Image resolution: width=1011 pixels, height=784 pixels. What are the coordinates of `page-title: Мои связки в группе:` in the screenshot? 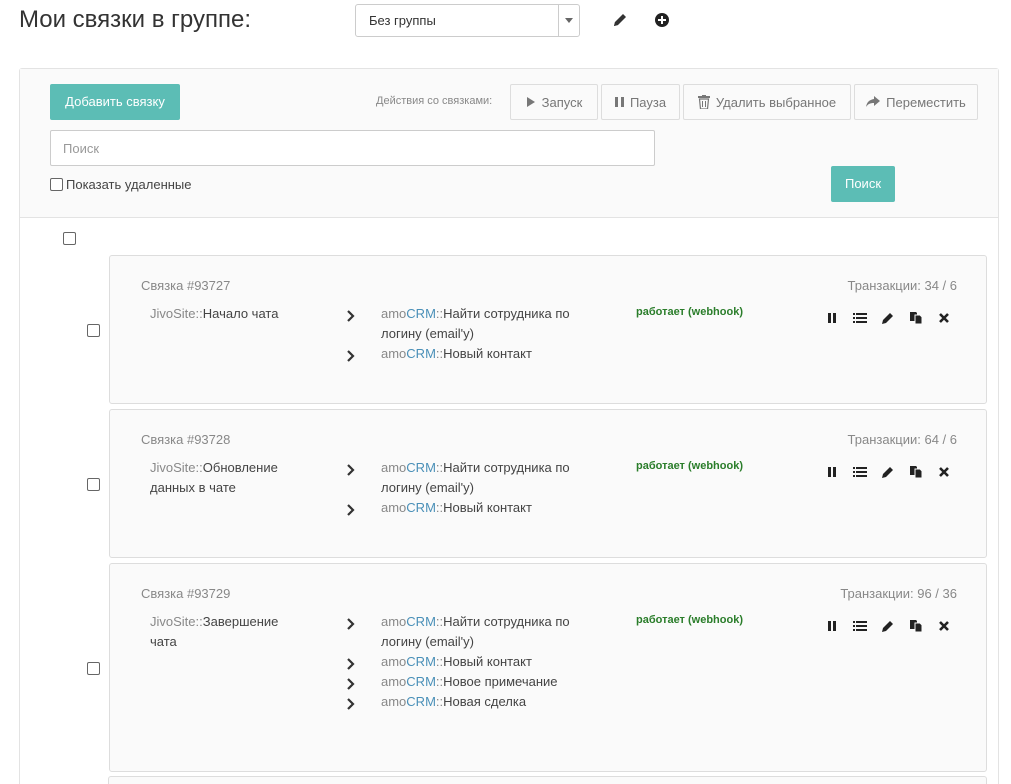 It's located at (135, 19).